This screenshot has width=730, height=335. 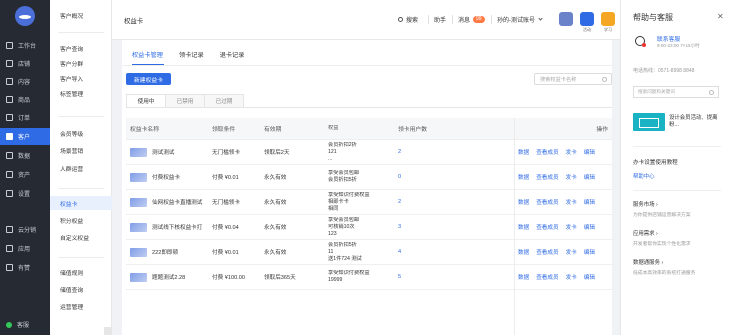 What do you see at coordinates (72, 79) in the screenshot?
I see `sub-item-label: 客户导入` at bounding box center [72, 79].